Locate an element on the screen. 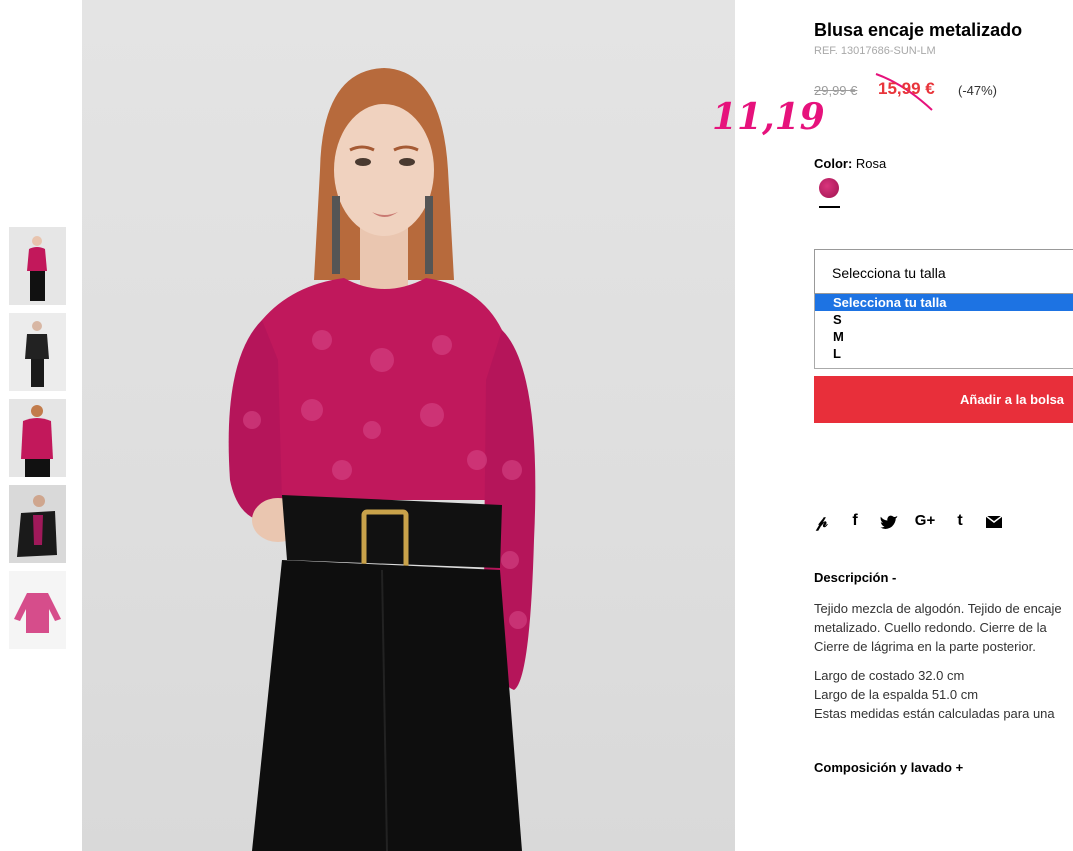  twitter-icon is located at coordinates (889, 522).